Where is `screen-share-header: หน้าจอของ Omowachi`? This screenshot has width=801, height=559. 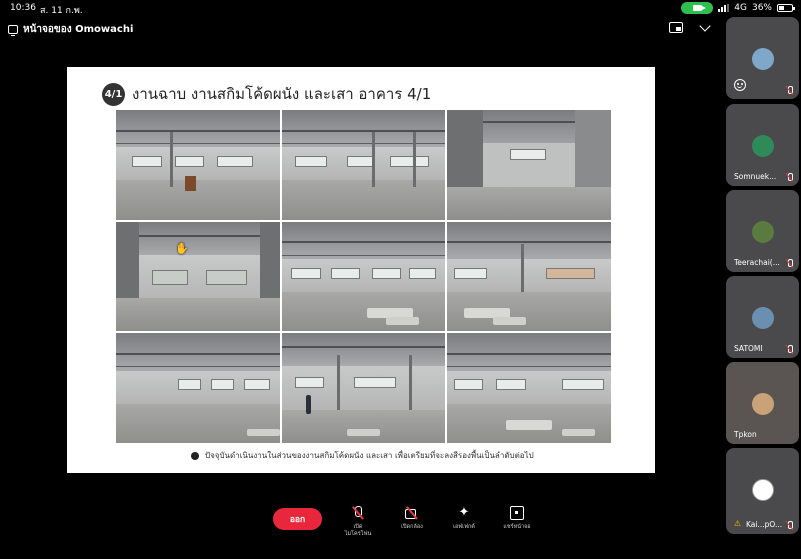 screen-share-header: หน้าจอของ Omowachi is located at coordinates (70, 29).